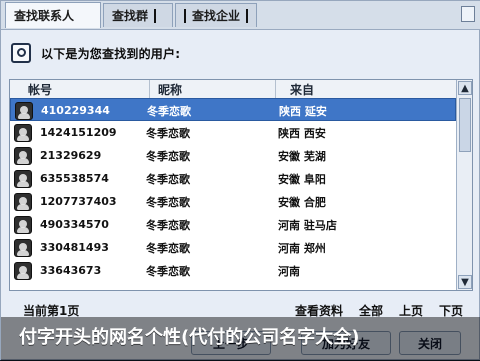 The width and height of the screenshot is (480, 361). What do you see at coordinates (213, 89) in the screenshot?
I see `column-header-nickname: 昵称` at bounding box center [213, 89].